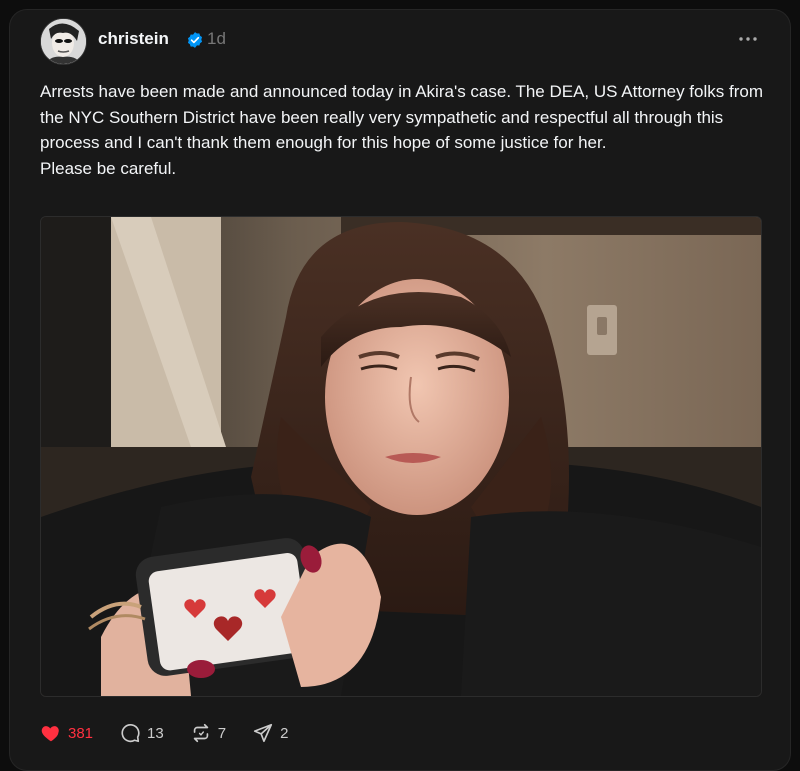  What do you see at coordinates (216, 38) in the screenshot?
I see `post-timestamp: 1d` at bounding box center [216, 38].